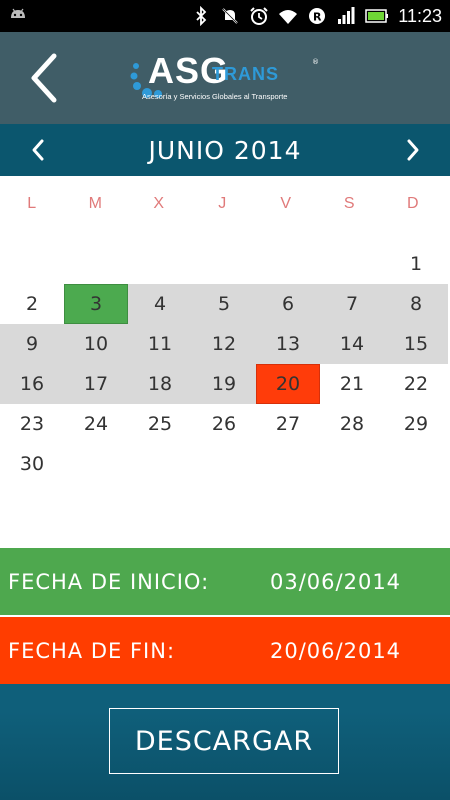  What do you see at coordinates (245, 74) in the screenshot?
I see `logo-suffix: TRANS` at bounding box center [245, 74].